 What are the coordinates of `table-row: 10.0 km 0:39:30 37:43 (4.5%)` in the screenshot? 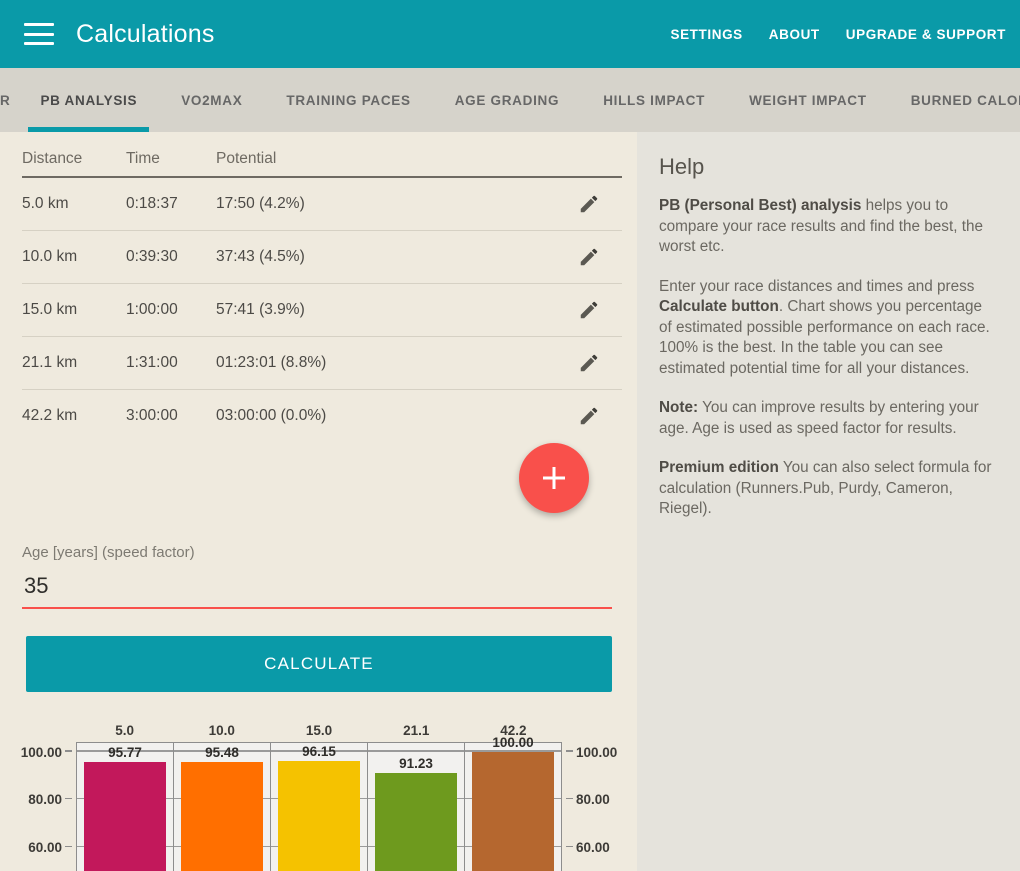 It's located at (322, 257).